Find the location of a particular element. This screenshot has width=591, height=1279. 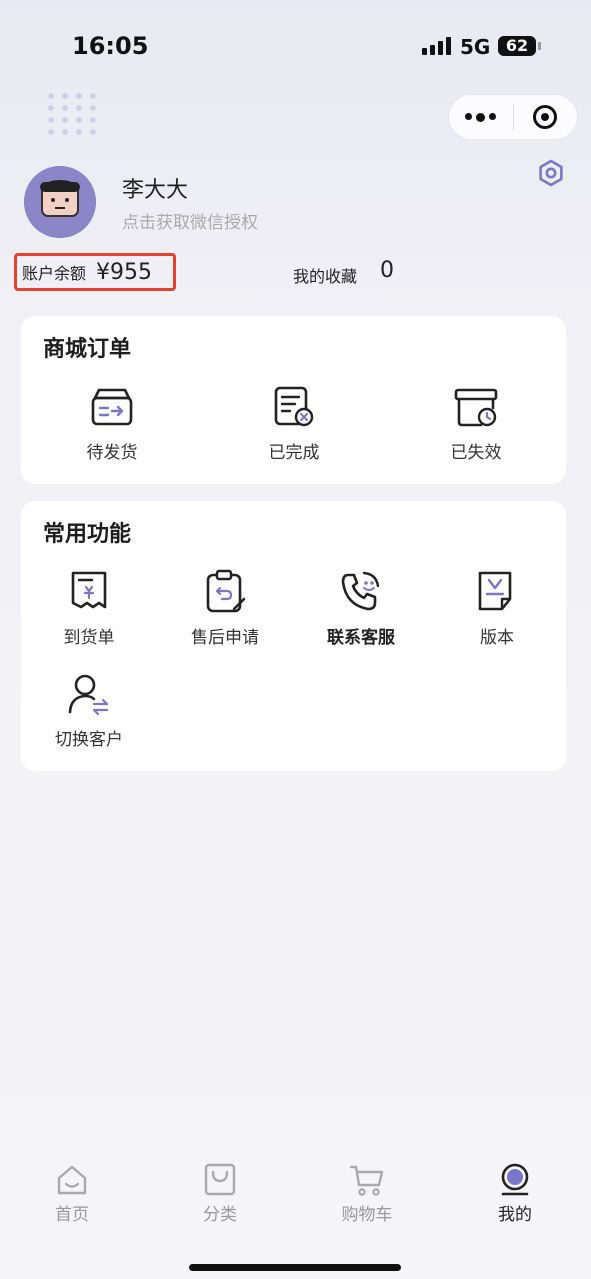

balance-label: 账户余额 is located at coordinates (54, 273).